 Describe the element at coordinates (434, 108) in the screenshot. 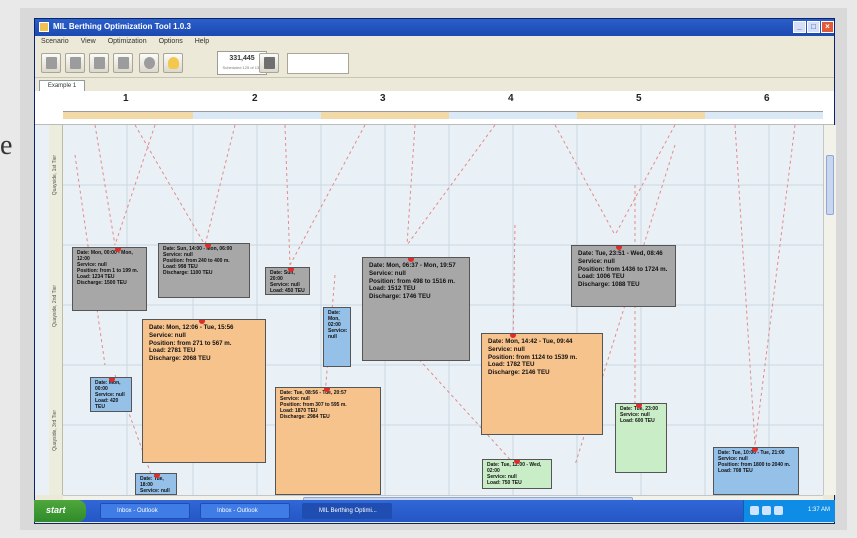

I see `timeline-header: 1 2 3 4 5 6` at that location.